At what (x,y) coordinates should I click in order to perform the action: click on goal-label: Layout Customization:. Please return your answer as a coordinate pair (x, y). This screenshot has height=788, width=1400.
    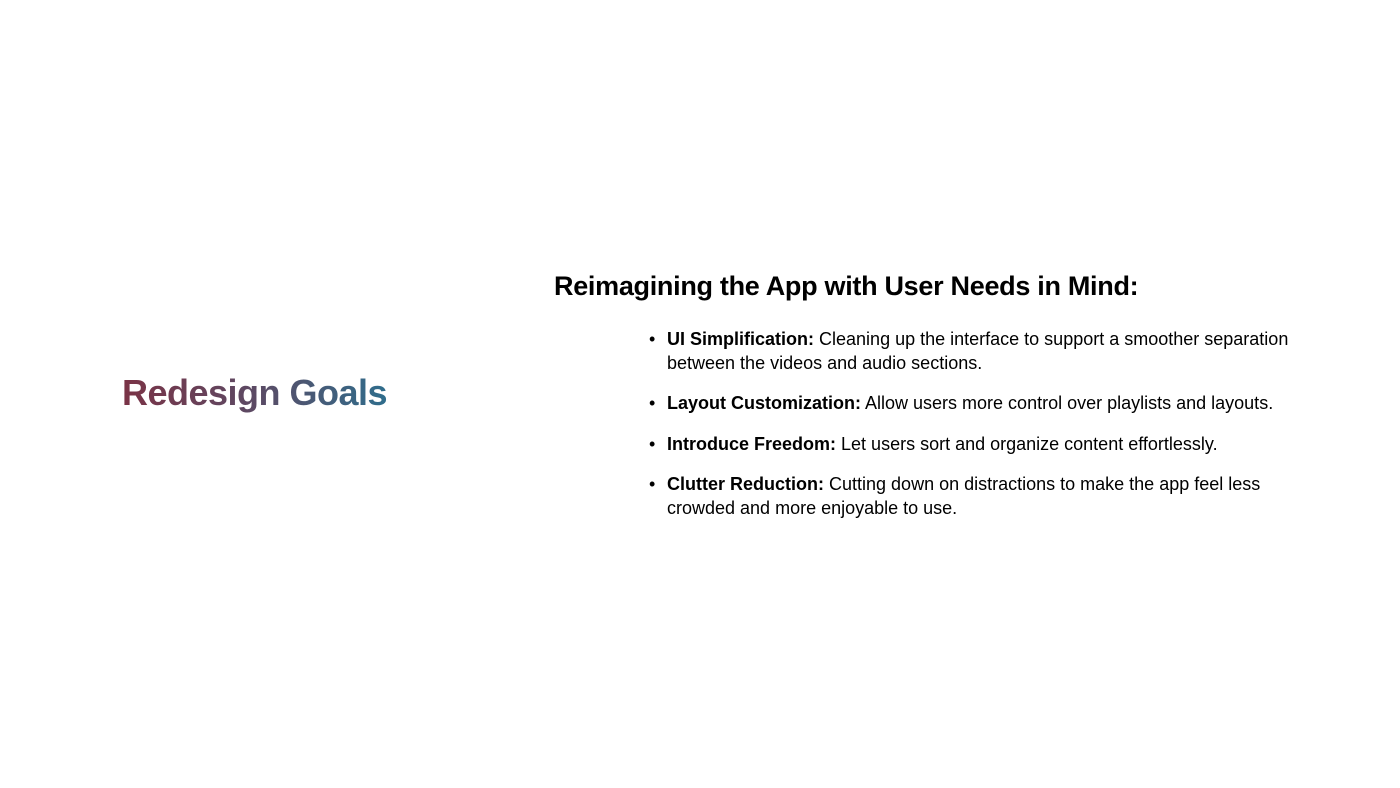
    Looking at the image, I should click on (764, 403).